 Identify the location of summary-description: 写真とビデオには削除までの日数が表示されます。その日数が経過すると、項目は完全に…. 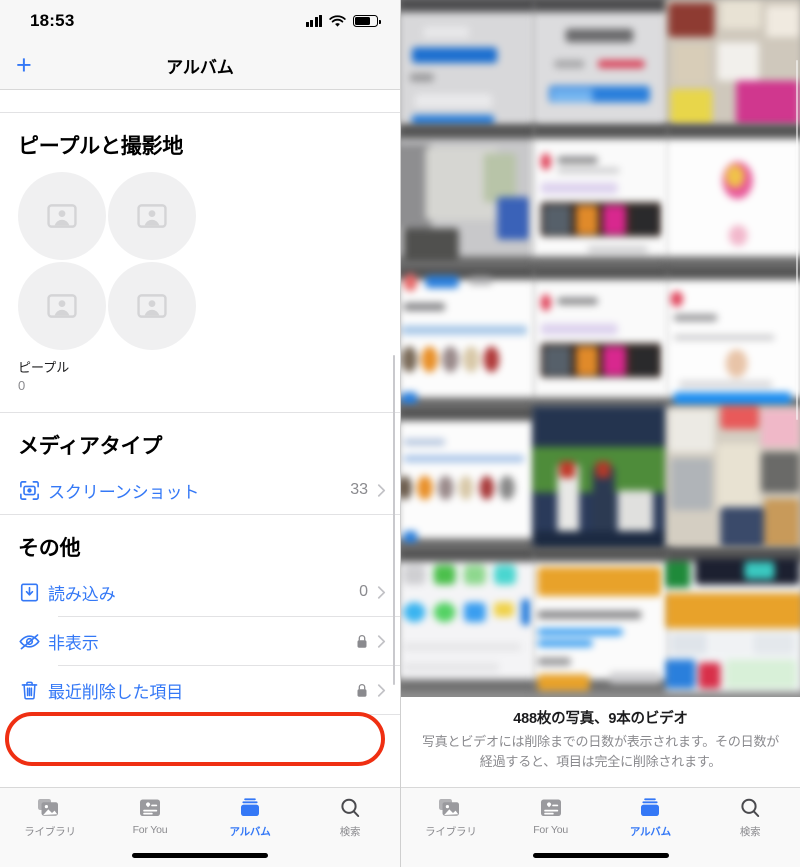
(600, 751).